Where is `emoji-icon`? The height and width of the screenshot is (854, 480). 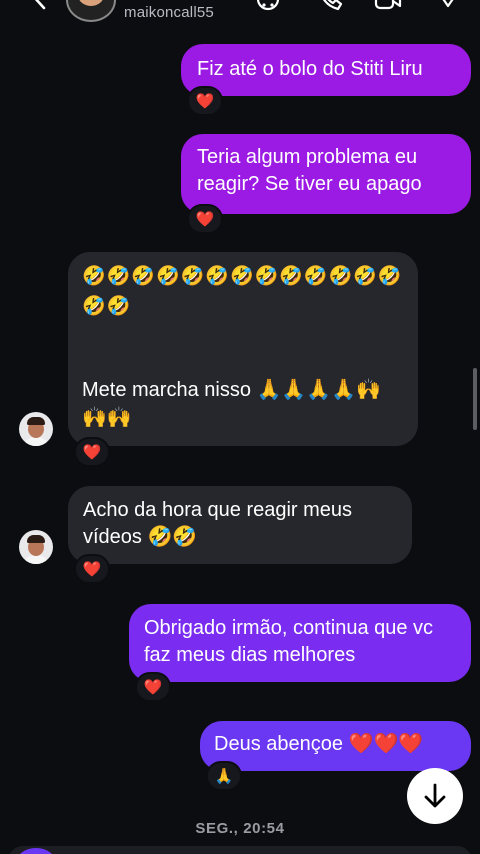 emoji-icon is located at coordinates (268, 6).